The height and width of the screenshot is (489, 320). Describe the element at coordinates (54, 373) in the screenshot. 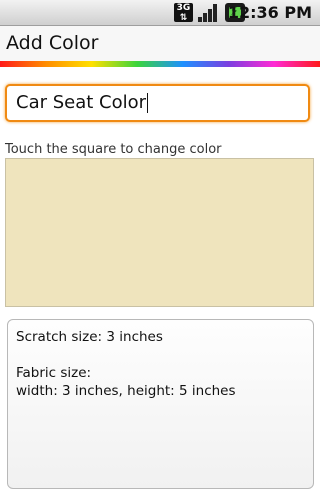

I see `fabric-size-heading: Fabric size:` at that location.